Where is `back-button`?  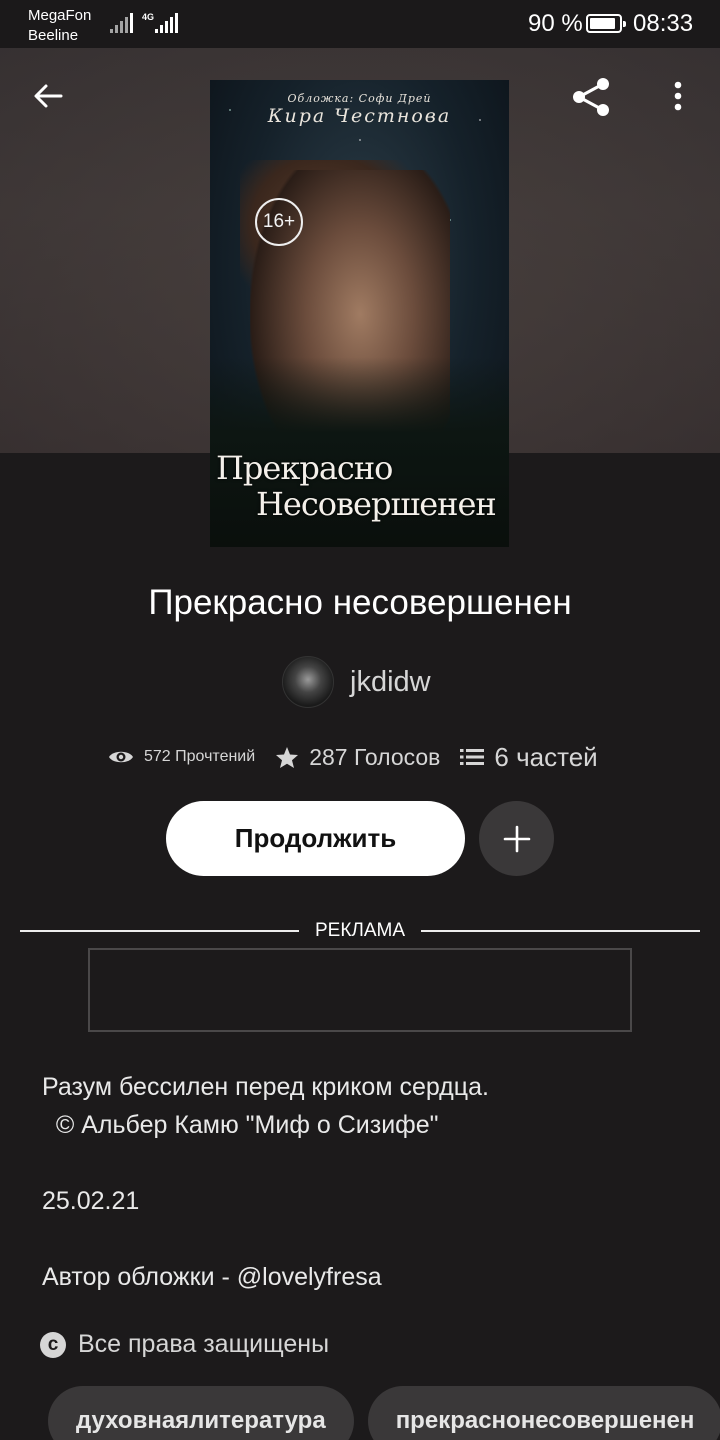
back-button is located at coordinates (48, 96).